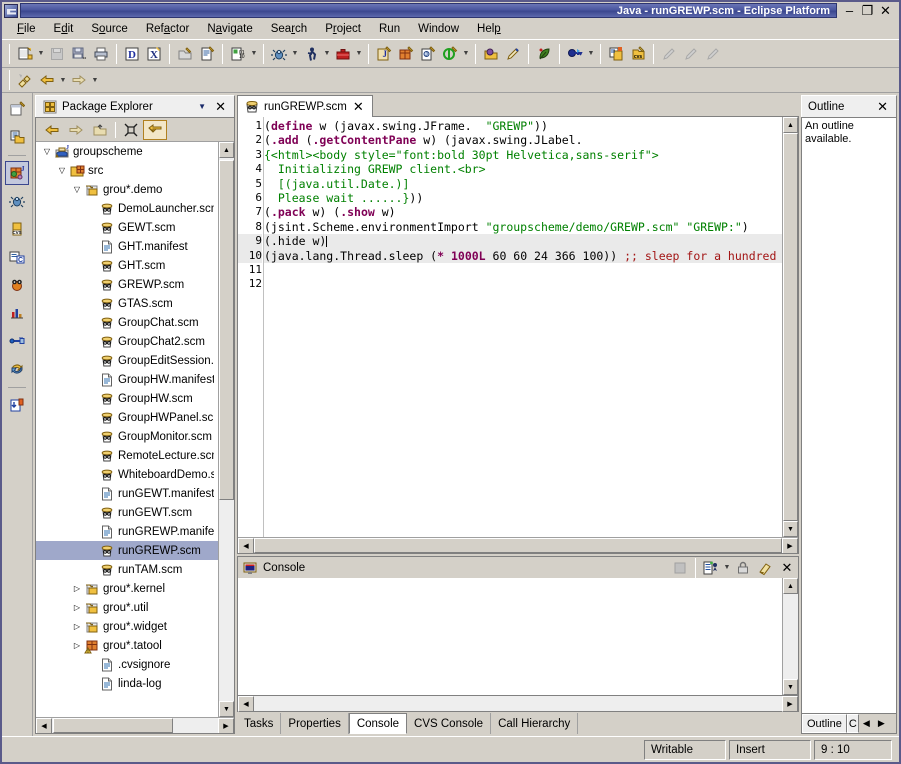 This screenshot has width=901, height=764. Describe the element at coordinates (226, 725) in the screenshot. I see `hscroll-right-button: ▶` at that location.